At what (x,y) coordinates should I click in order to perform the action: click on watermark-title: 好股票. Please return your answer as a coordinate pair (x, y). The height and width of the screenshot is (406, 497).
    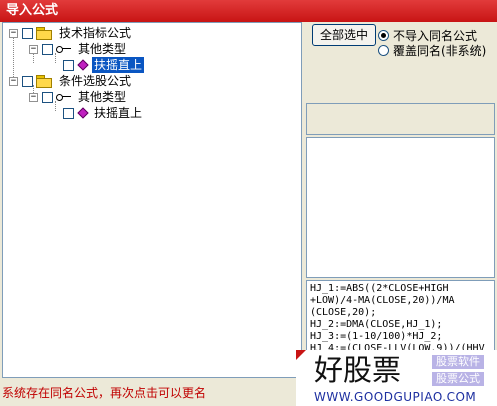
    Looking at the image, I should click on (358, 370).